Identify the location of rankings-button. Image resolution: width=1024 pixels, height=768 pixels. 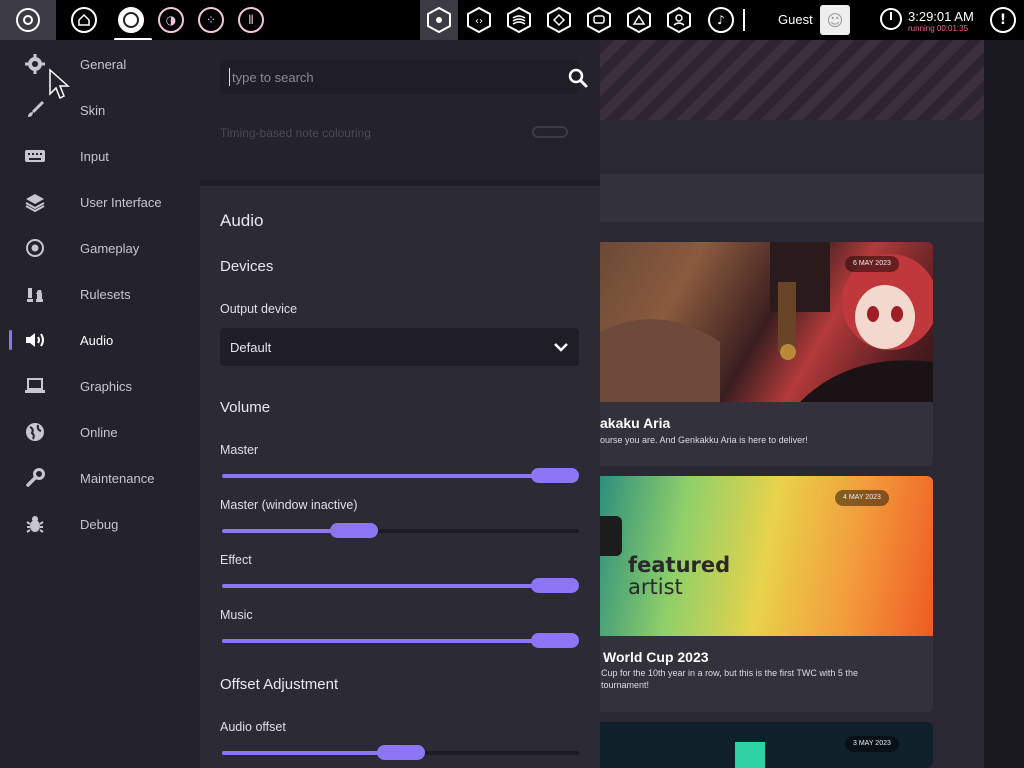
(559, 20).